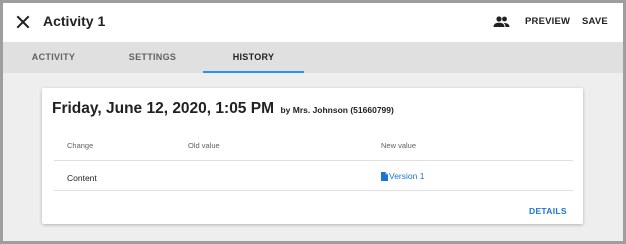  Describe the element at coordinates (253, 57) in the screenshot. I see `tab-history: HISTORY` at that location.